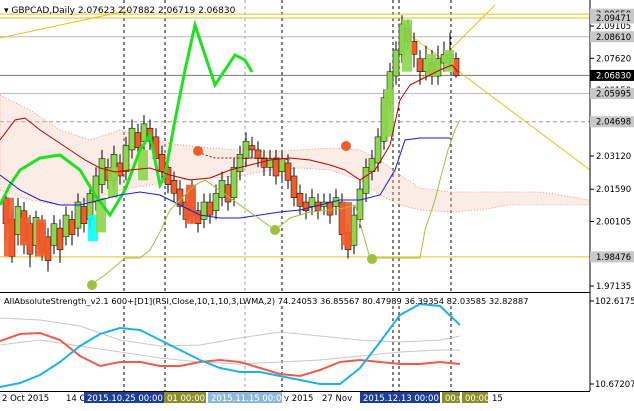 Image resolution: width=634 pixels, height=411 pixels. What do you see at coordinates (125, 399) in the screenshot?
I see `time-highlight-label: 2015.10.25 00:00` at bounding box center [125, 399].